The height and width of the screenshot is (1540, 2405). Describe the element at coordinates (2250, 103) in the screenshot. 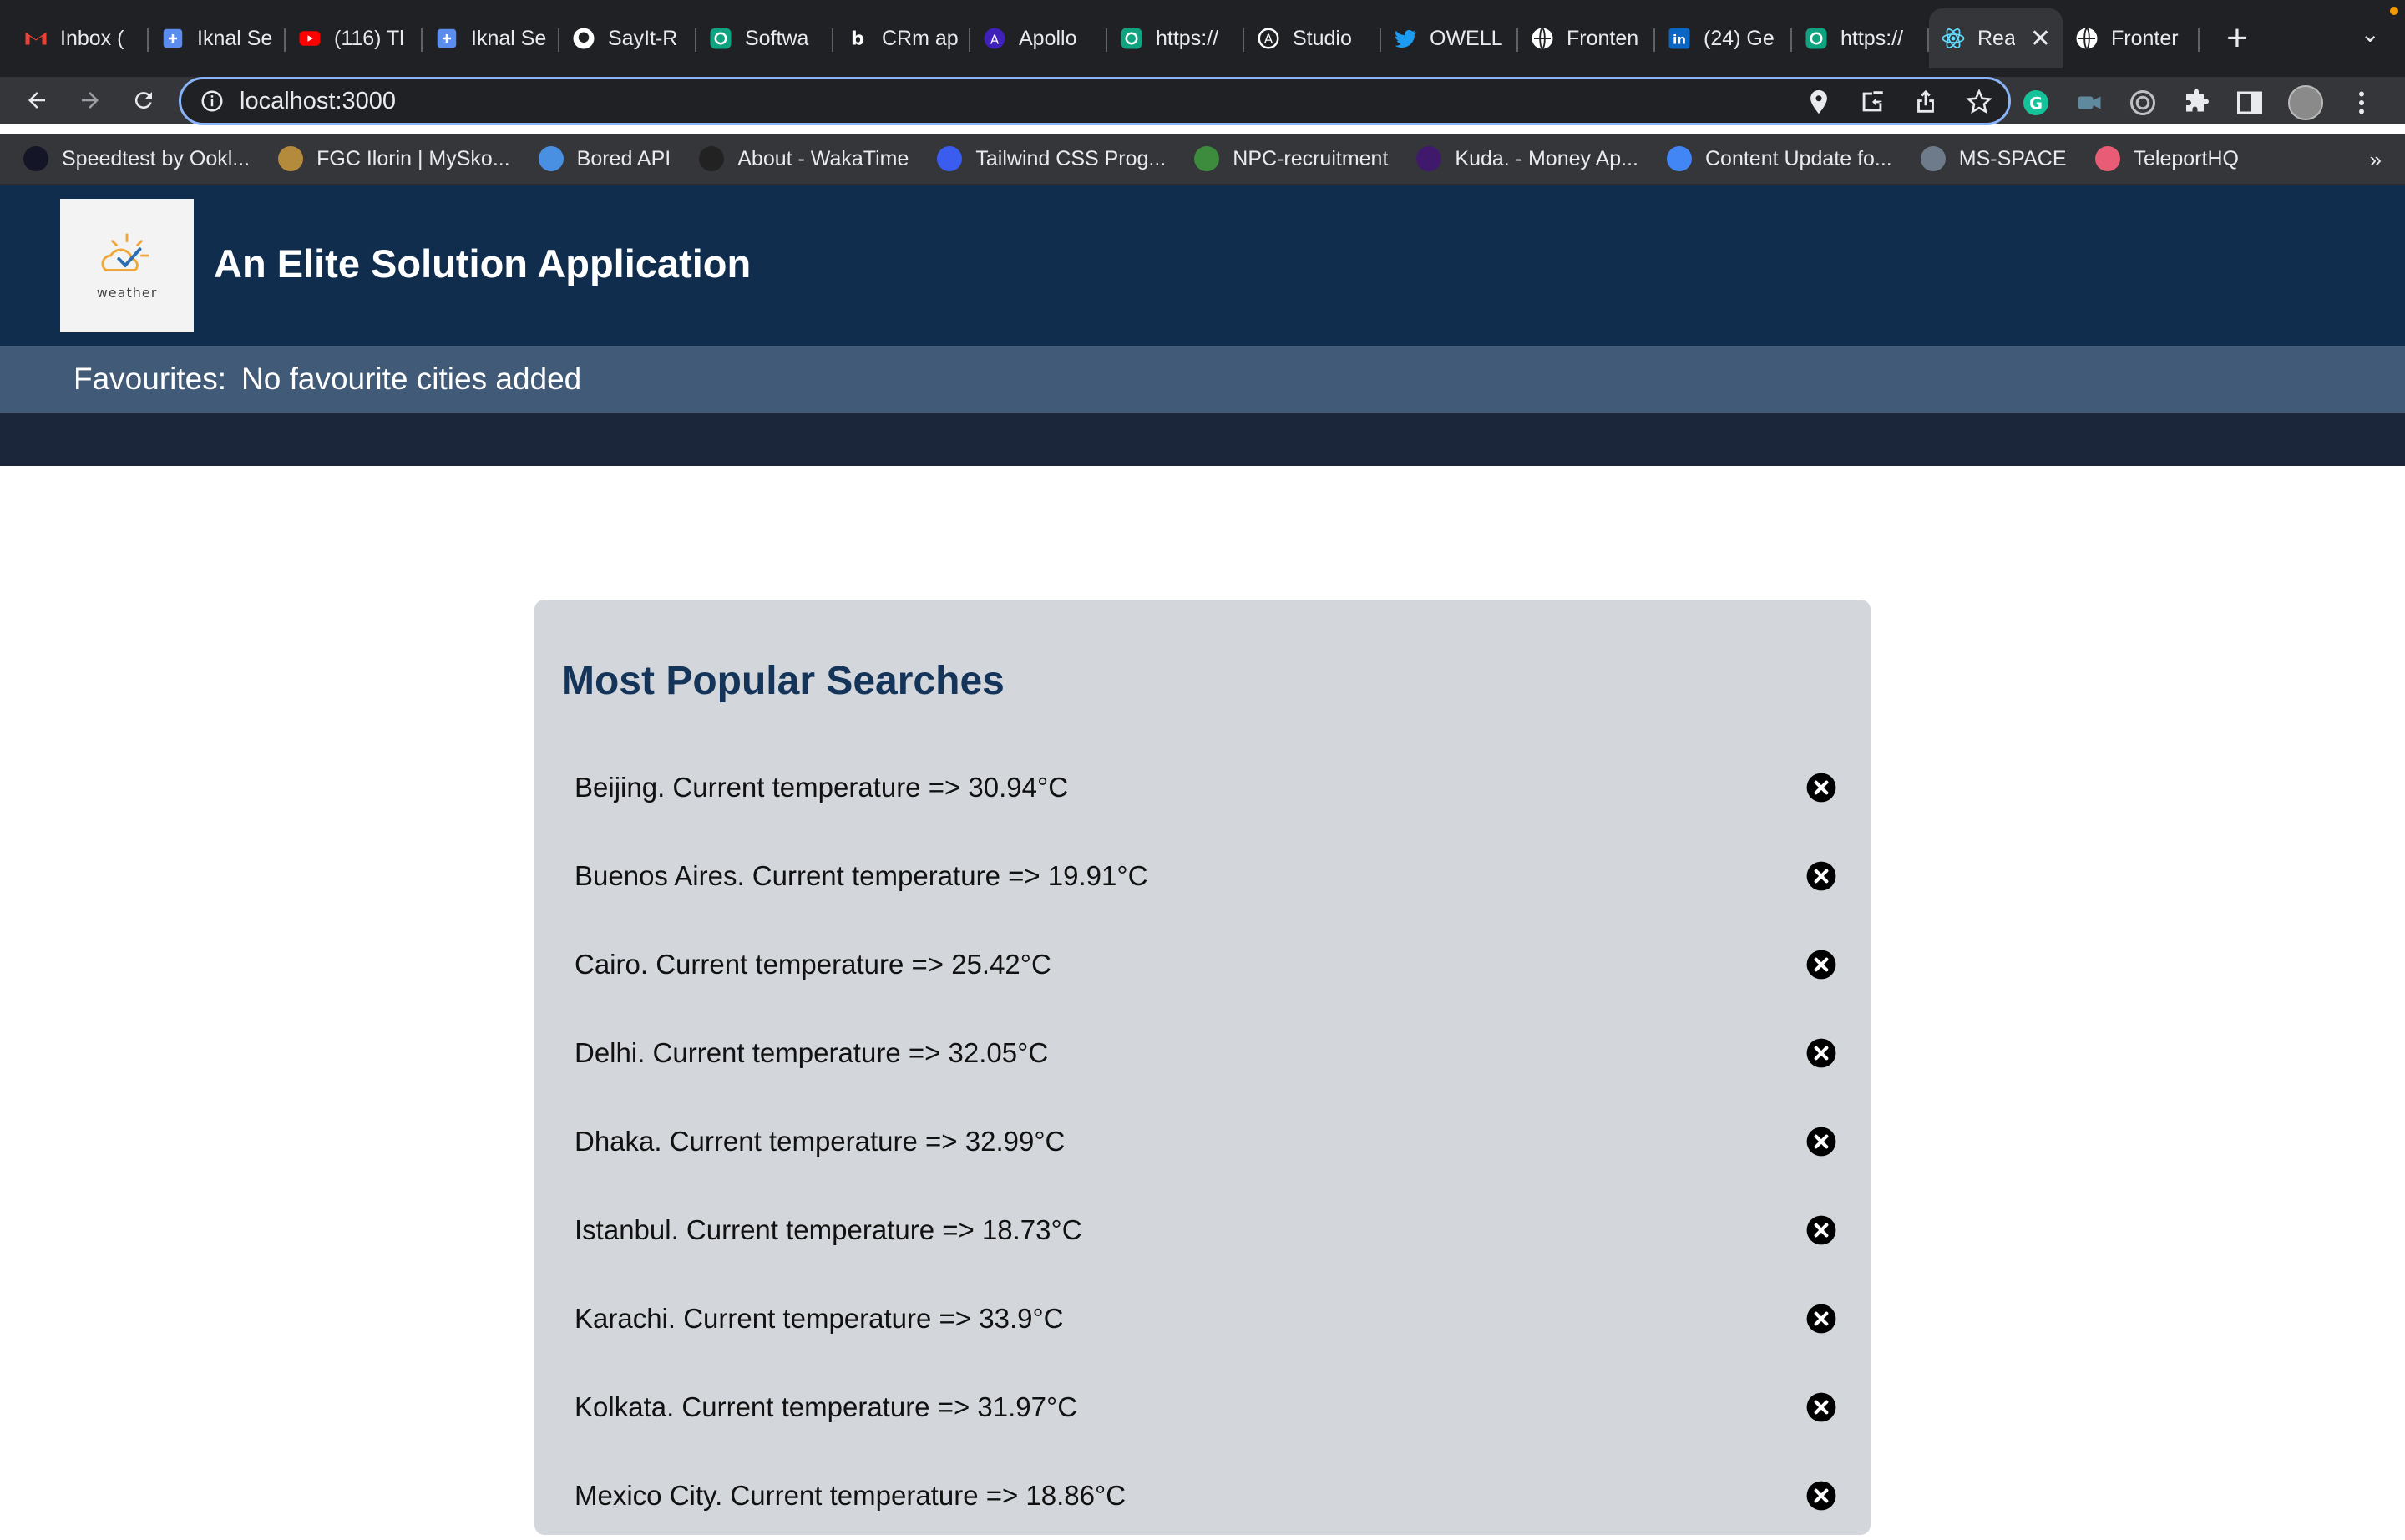

I see `side-panel-icon` at that location.